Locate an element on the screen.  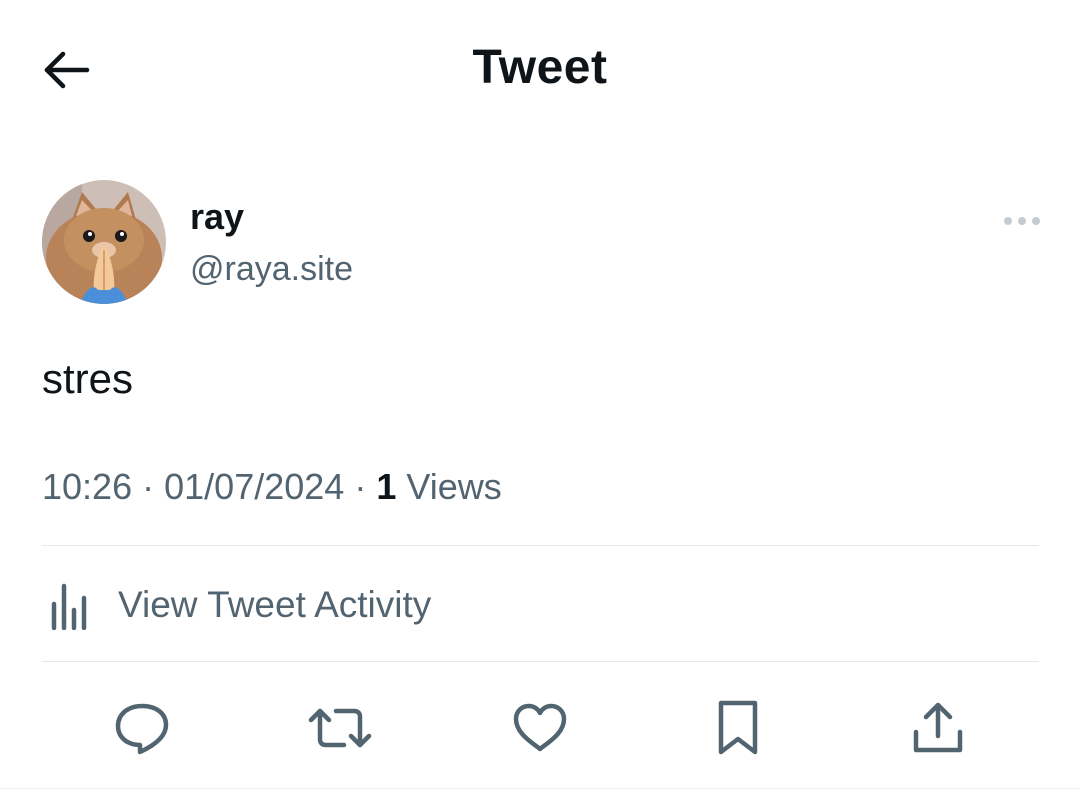
more-dots-icon is located at coordinates (1022, 221).